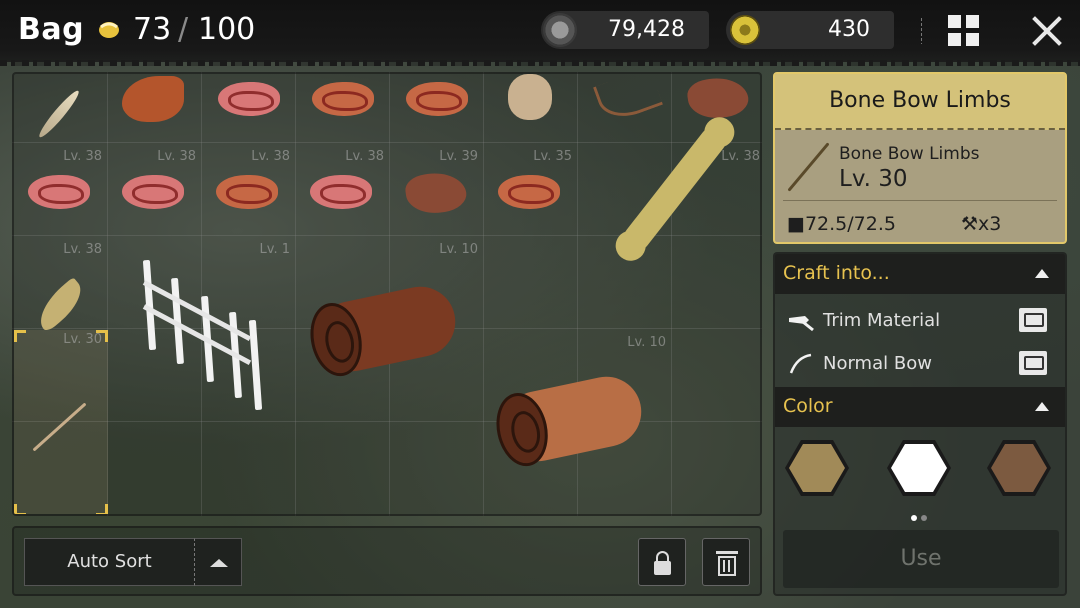 Image resolution: width=1080 pixels, height=608 pixels. I want to click on inventory-slot: Lv. 10, so click(437, 213).